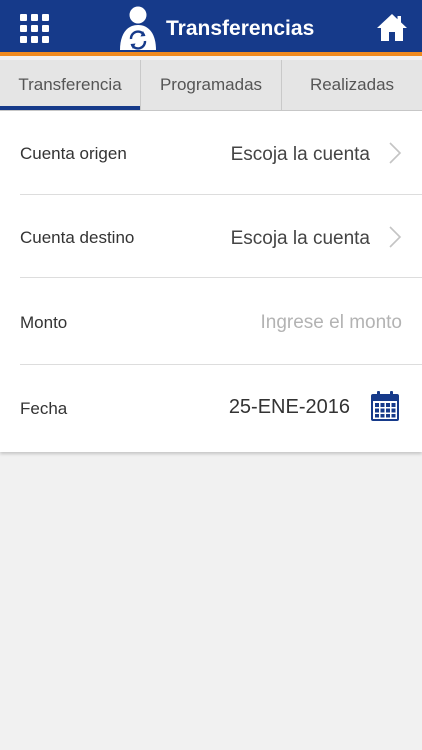 The image size is (422, 750). Describe the element at coordinates (392, 27) in the screenshot. I see `home-icon` at that location.